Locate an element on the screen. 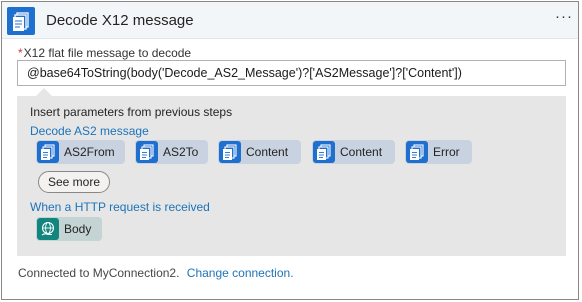  token-as2to: AS2To is located at coordinates (171, 152).